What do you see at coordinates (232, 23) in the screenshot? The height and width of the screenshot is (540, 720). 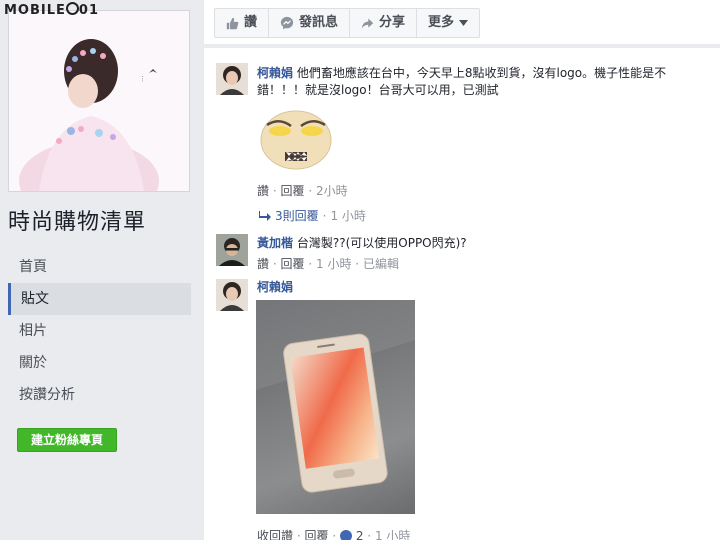 I see `thumbs-up-icon` at bounding box center [232, 23].